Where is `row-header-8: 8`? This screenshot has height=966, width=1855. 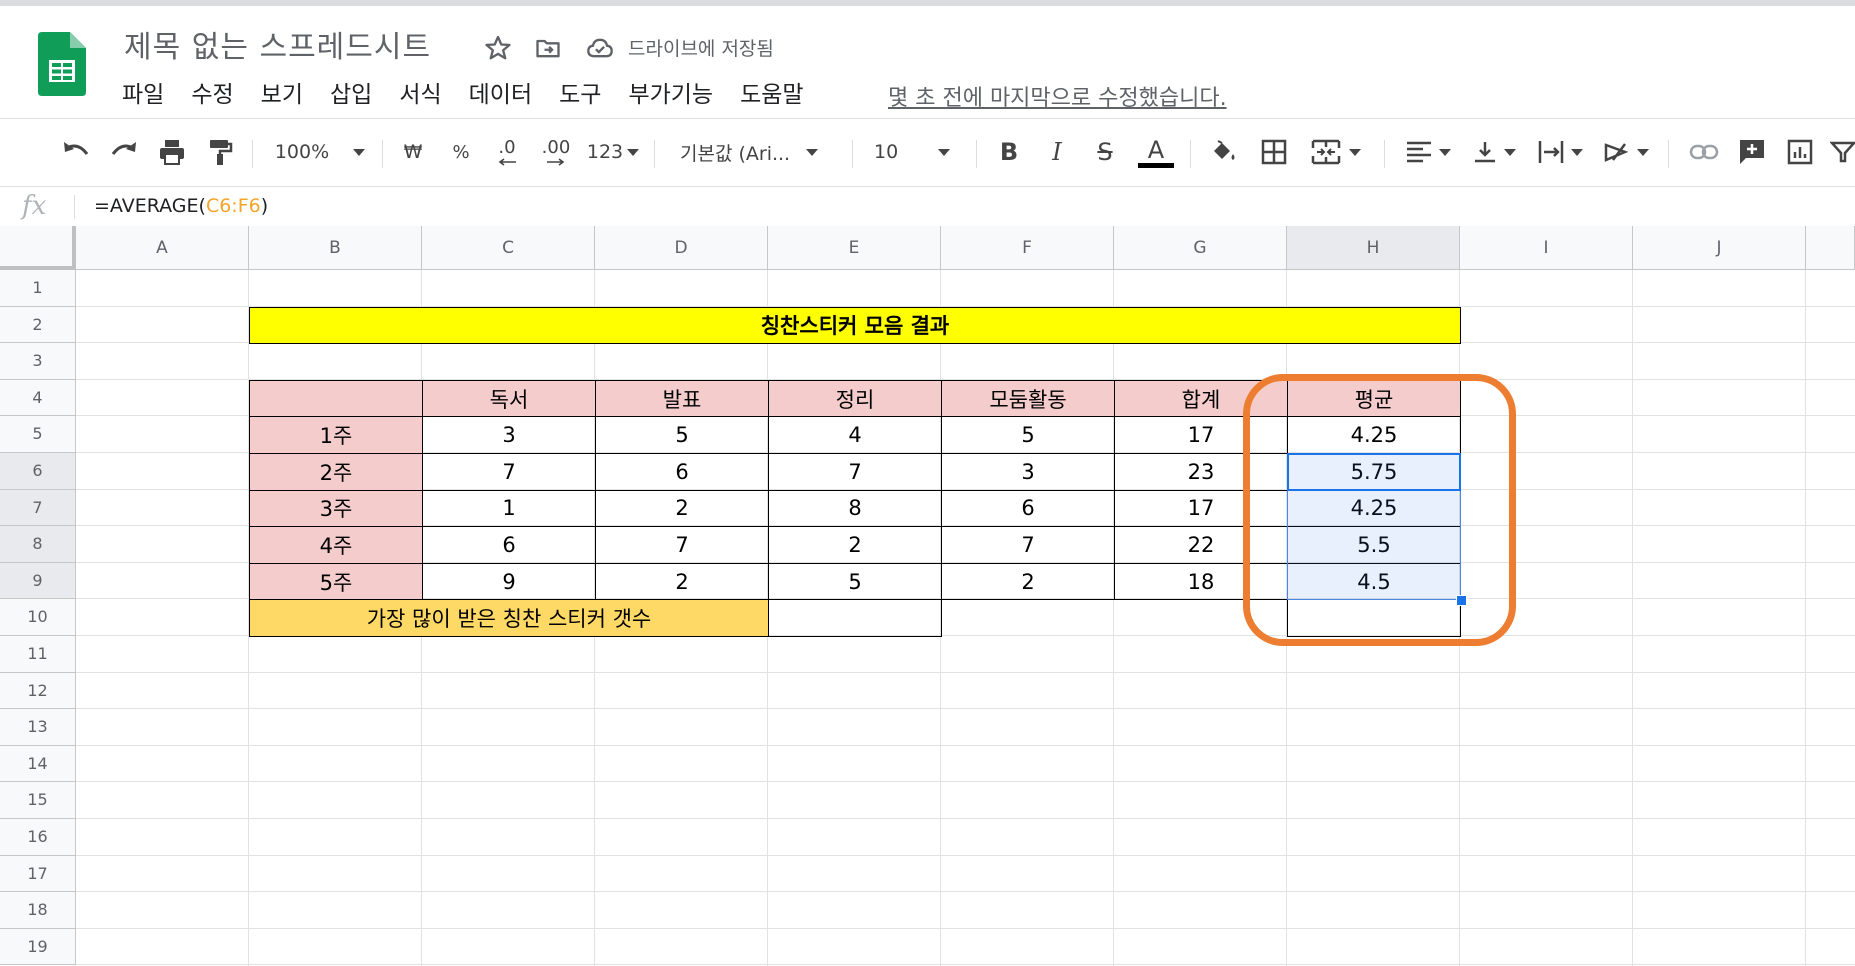 row-header-8: 8 is located at coordinates (38, 544).